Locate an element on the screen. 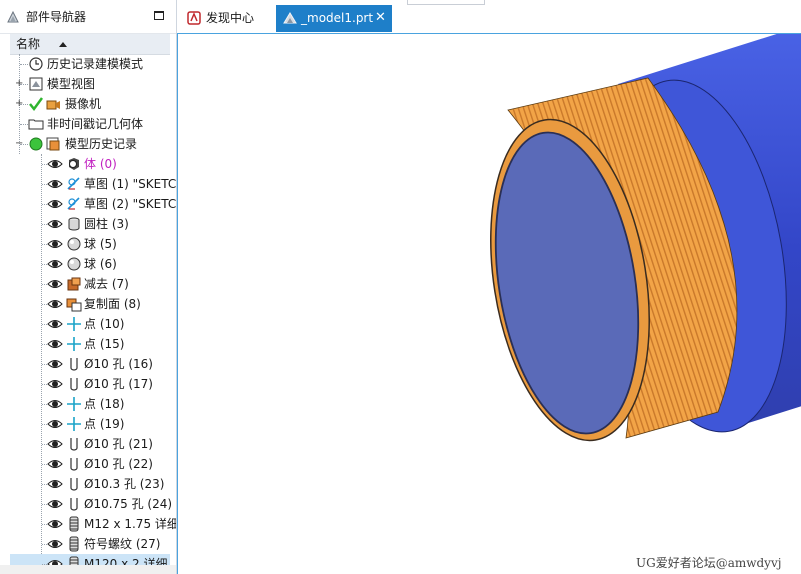  feature-row: Ø10 孔 (16) is located at coordinates (90, 364).